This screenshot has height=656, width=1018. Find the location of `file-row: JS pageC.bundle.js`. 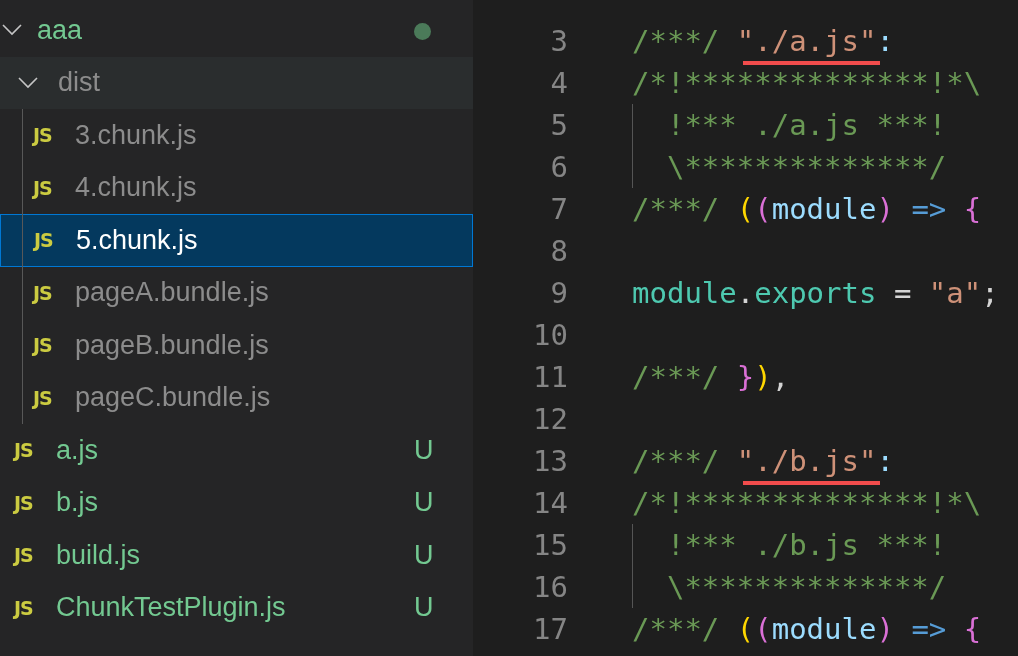

file-row: JS pageC.bundle.js is located at coordinates (236, 397).